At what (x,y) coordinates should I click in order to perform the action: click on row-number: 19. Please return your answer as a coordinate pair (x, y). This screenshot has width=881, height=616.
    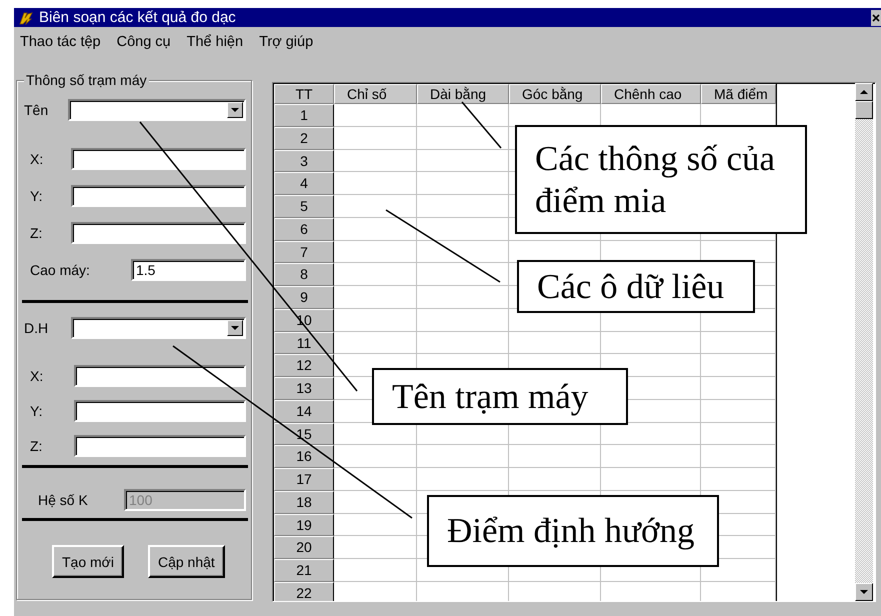
    Looking at the image, I should click on (304, 525).